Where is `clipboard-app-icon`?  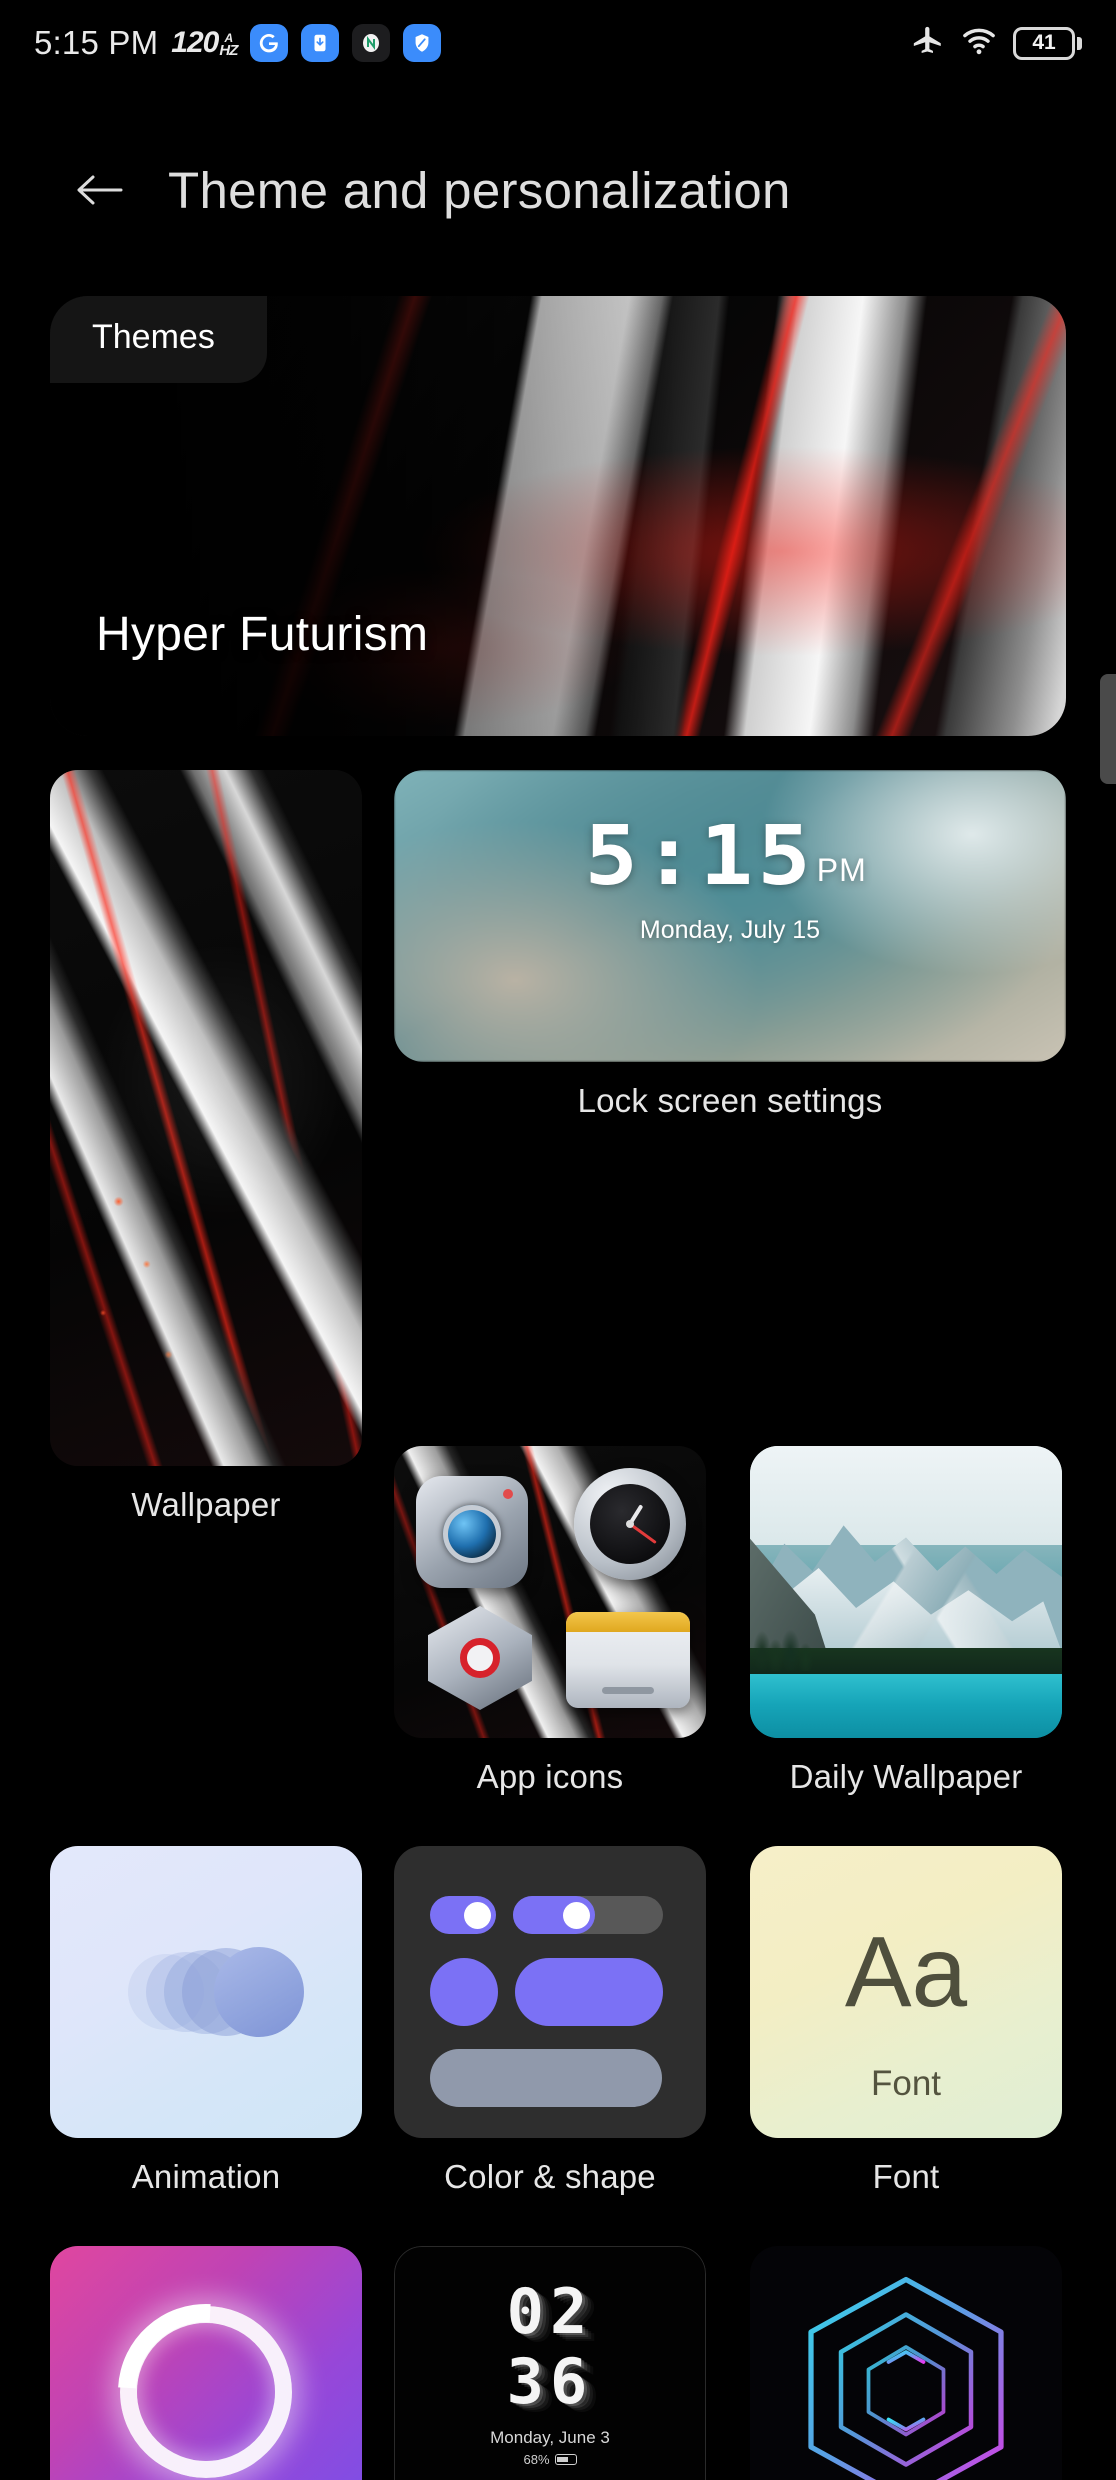 clipboard-app-icon is located at coordinates (320, 43).